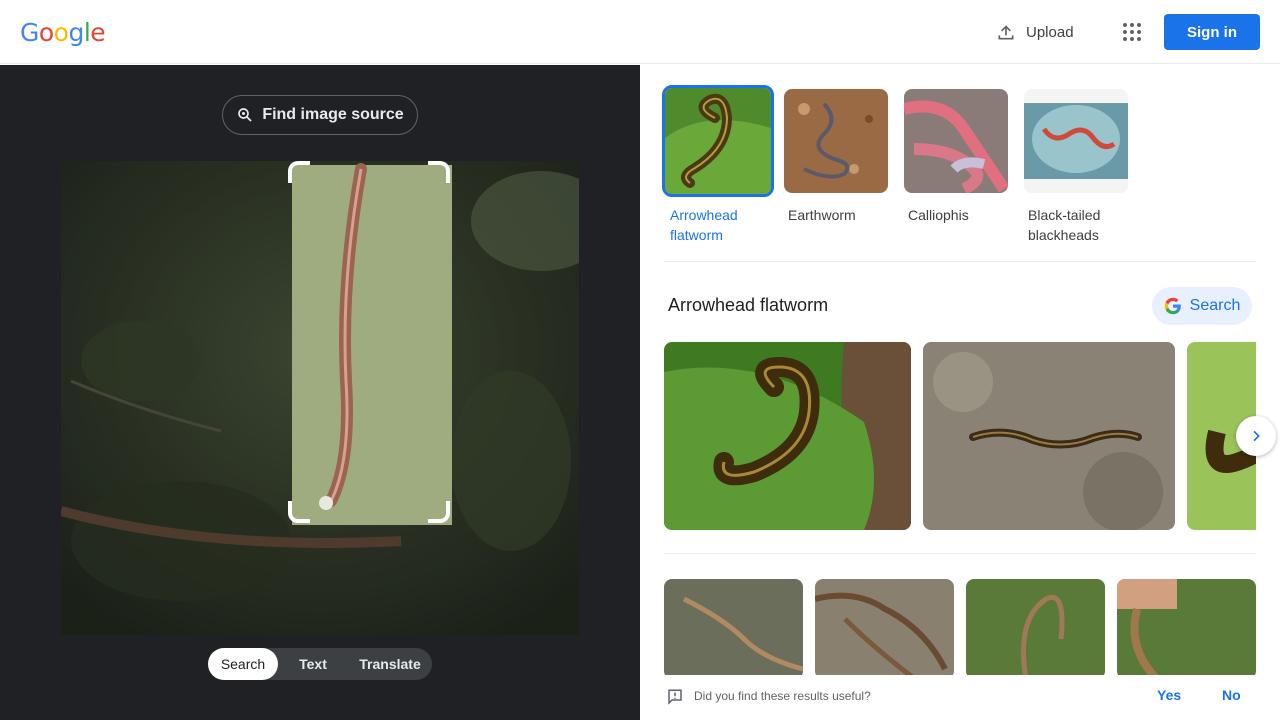  What do you see at coordinates (822, 215) in the screenshot?
I see `match-label: Earthworm` at bounding box center [822, 215].